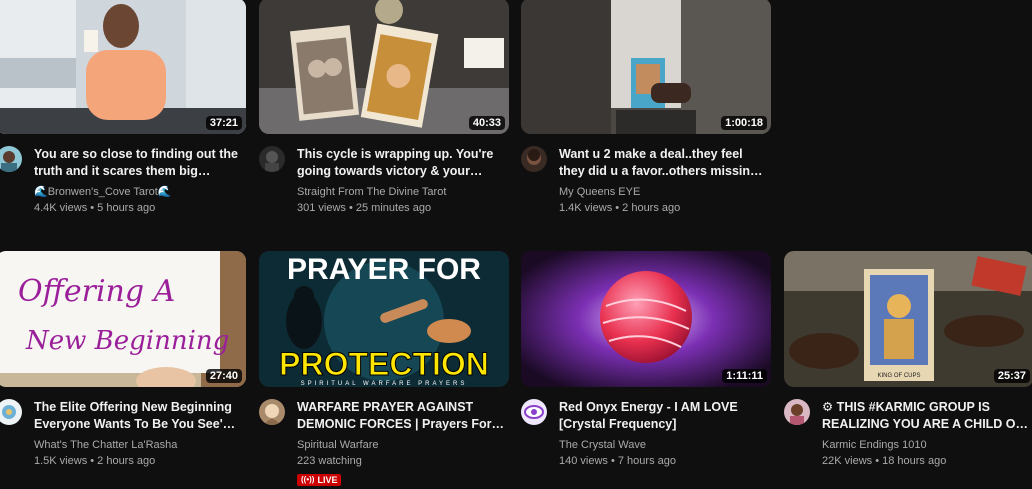 Image resolution: width=1032 pixels, height=489 pixels. What do you see at coordinates (364, 208) in the screenshot?
I see `video-stats: 301 views • 25 minutes ago` at bounding box center [364, 208].